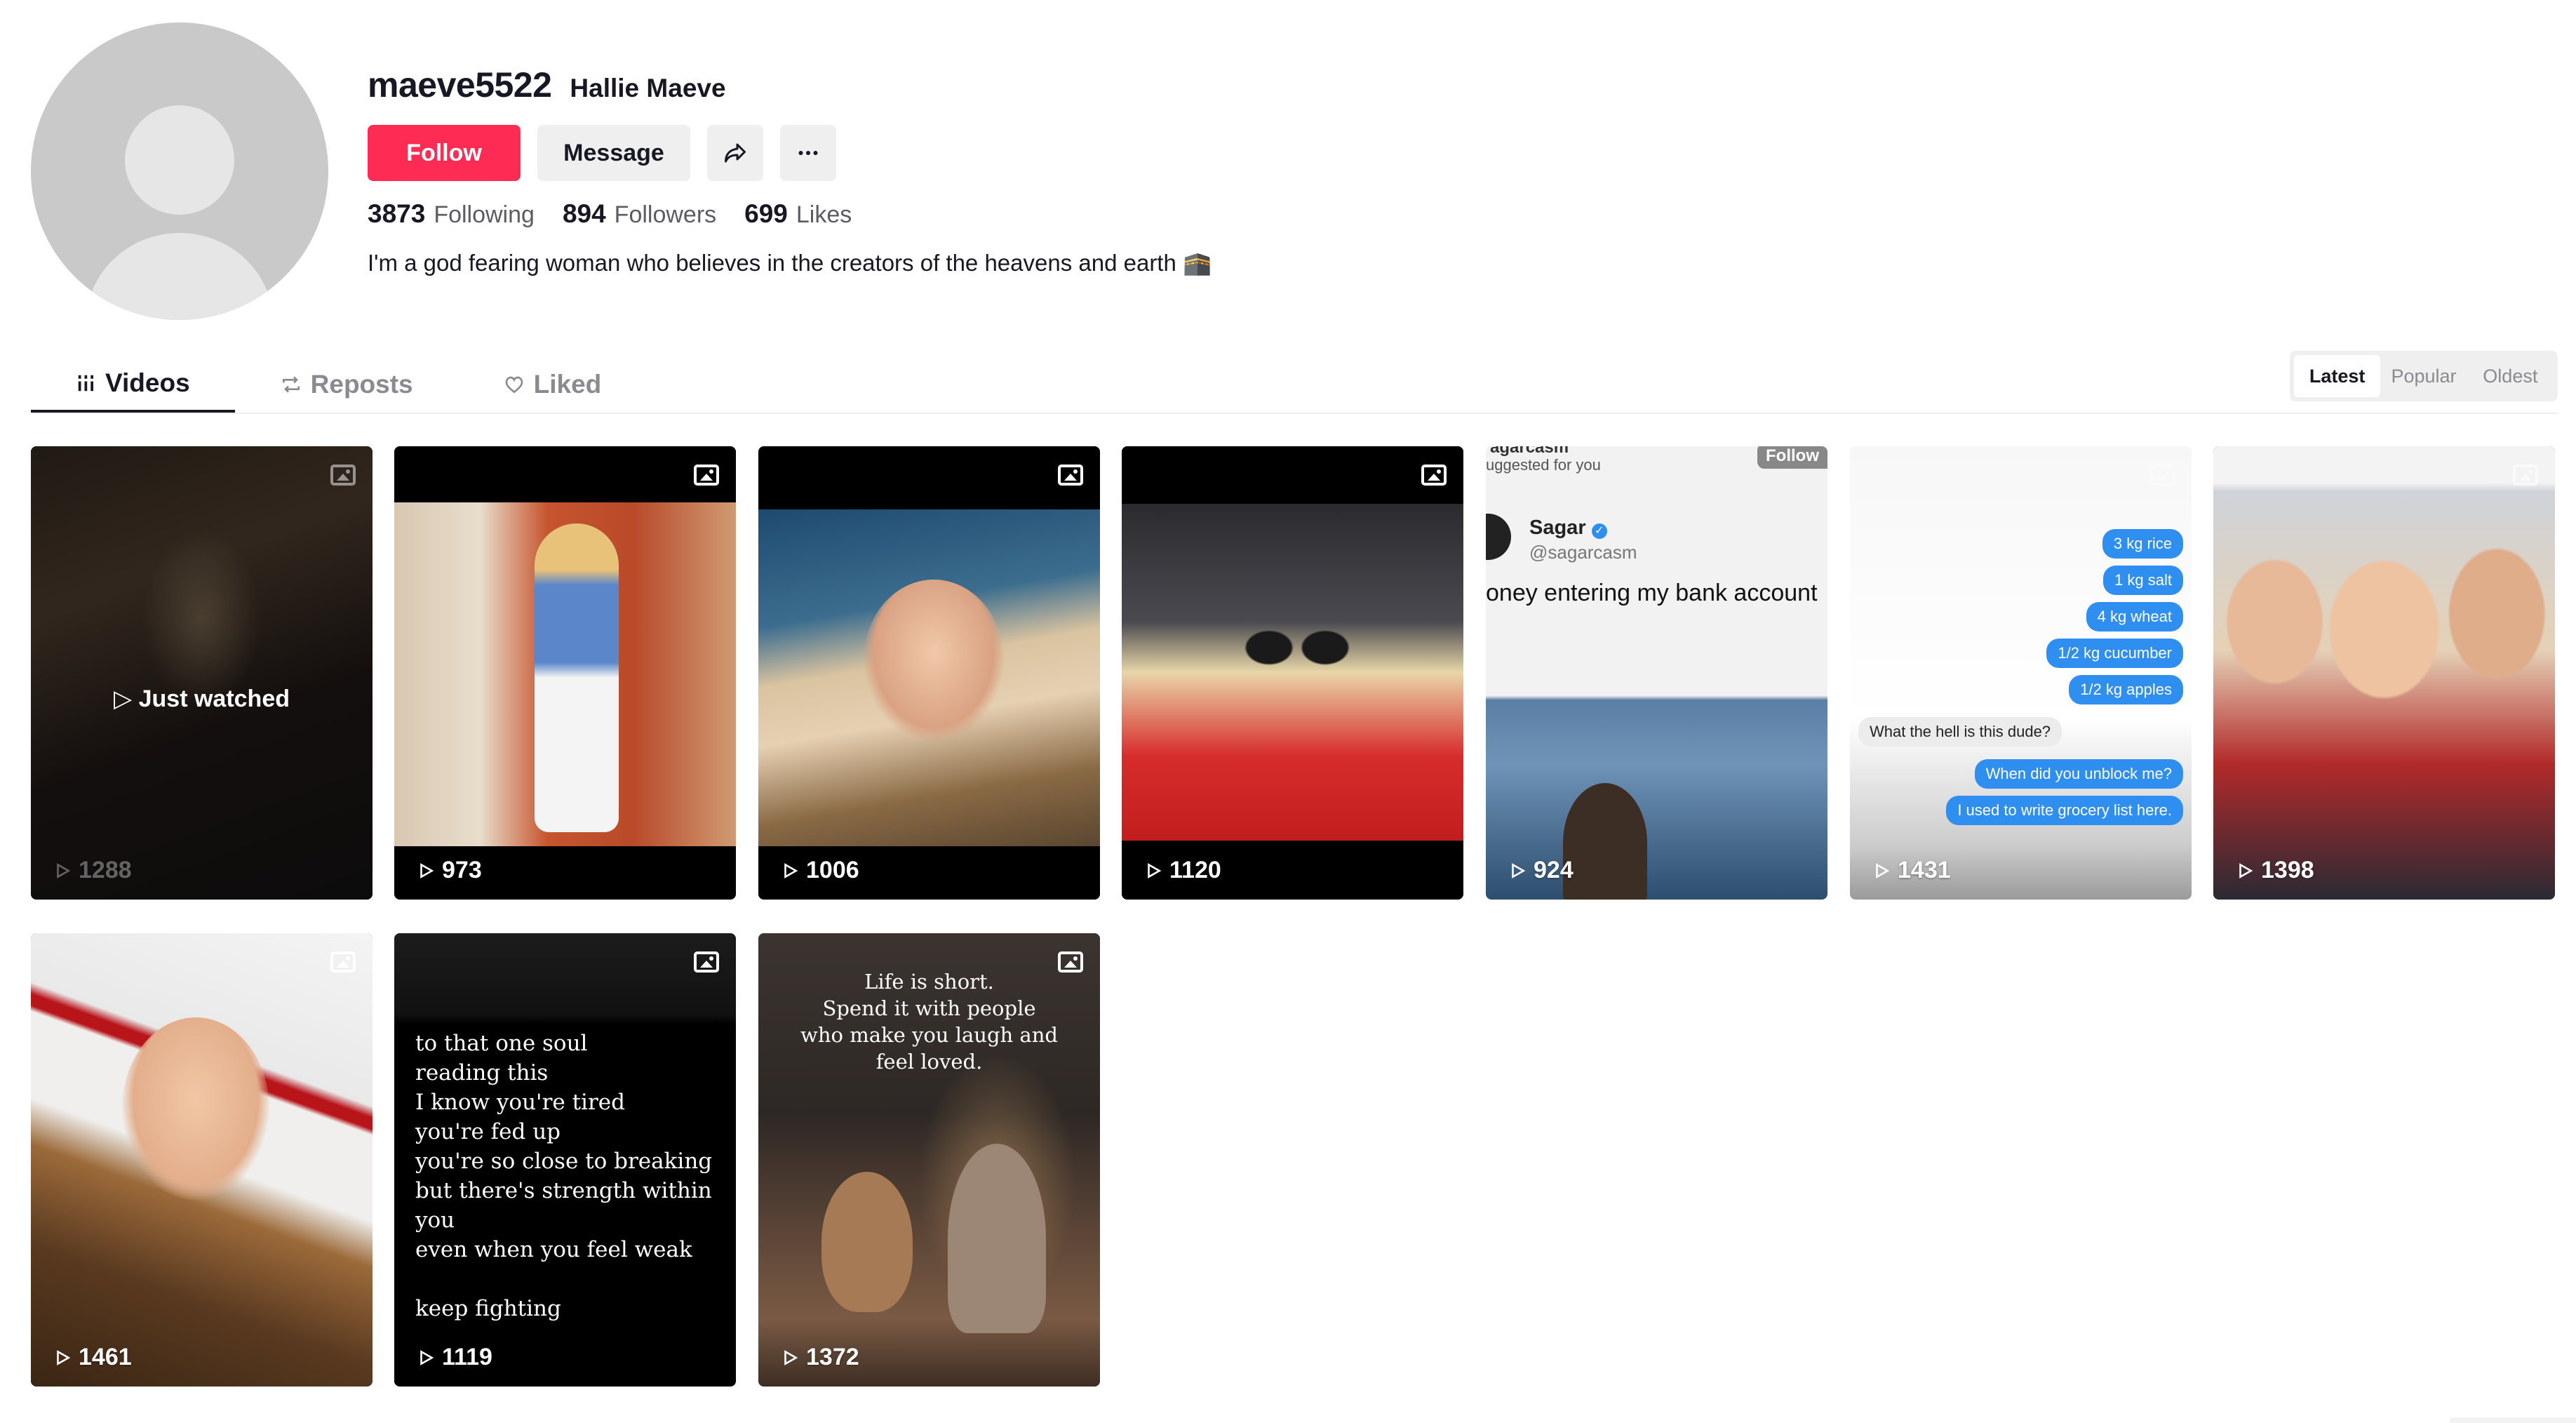 Image resolution: width=2576 pixels, height=1423 pixels. I want to click on chat-bubble: When did you unblock me?, so click(2078, 774).